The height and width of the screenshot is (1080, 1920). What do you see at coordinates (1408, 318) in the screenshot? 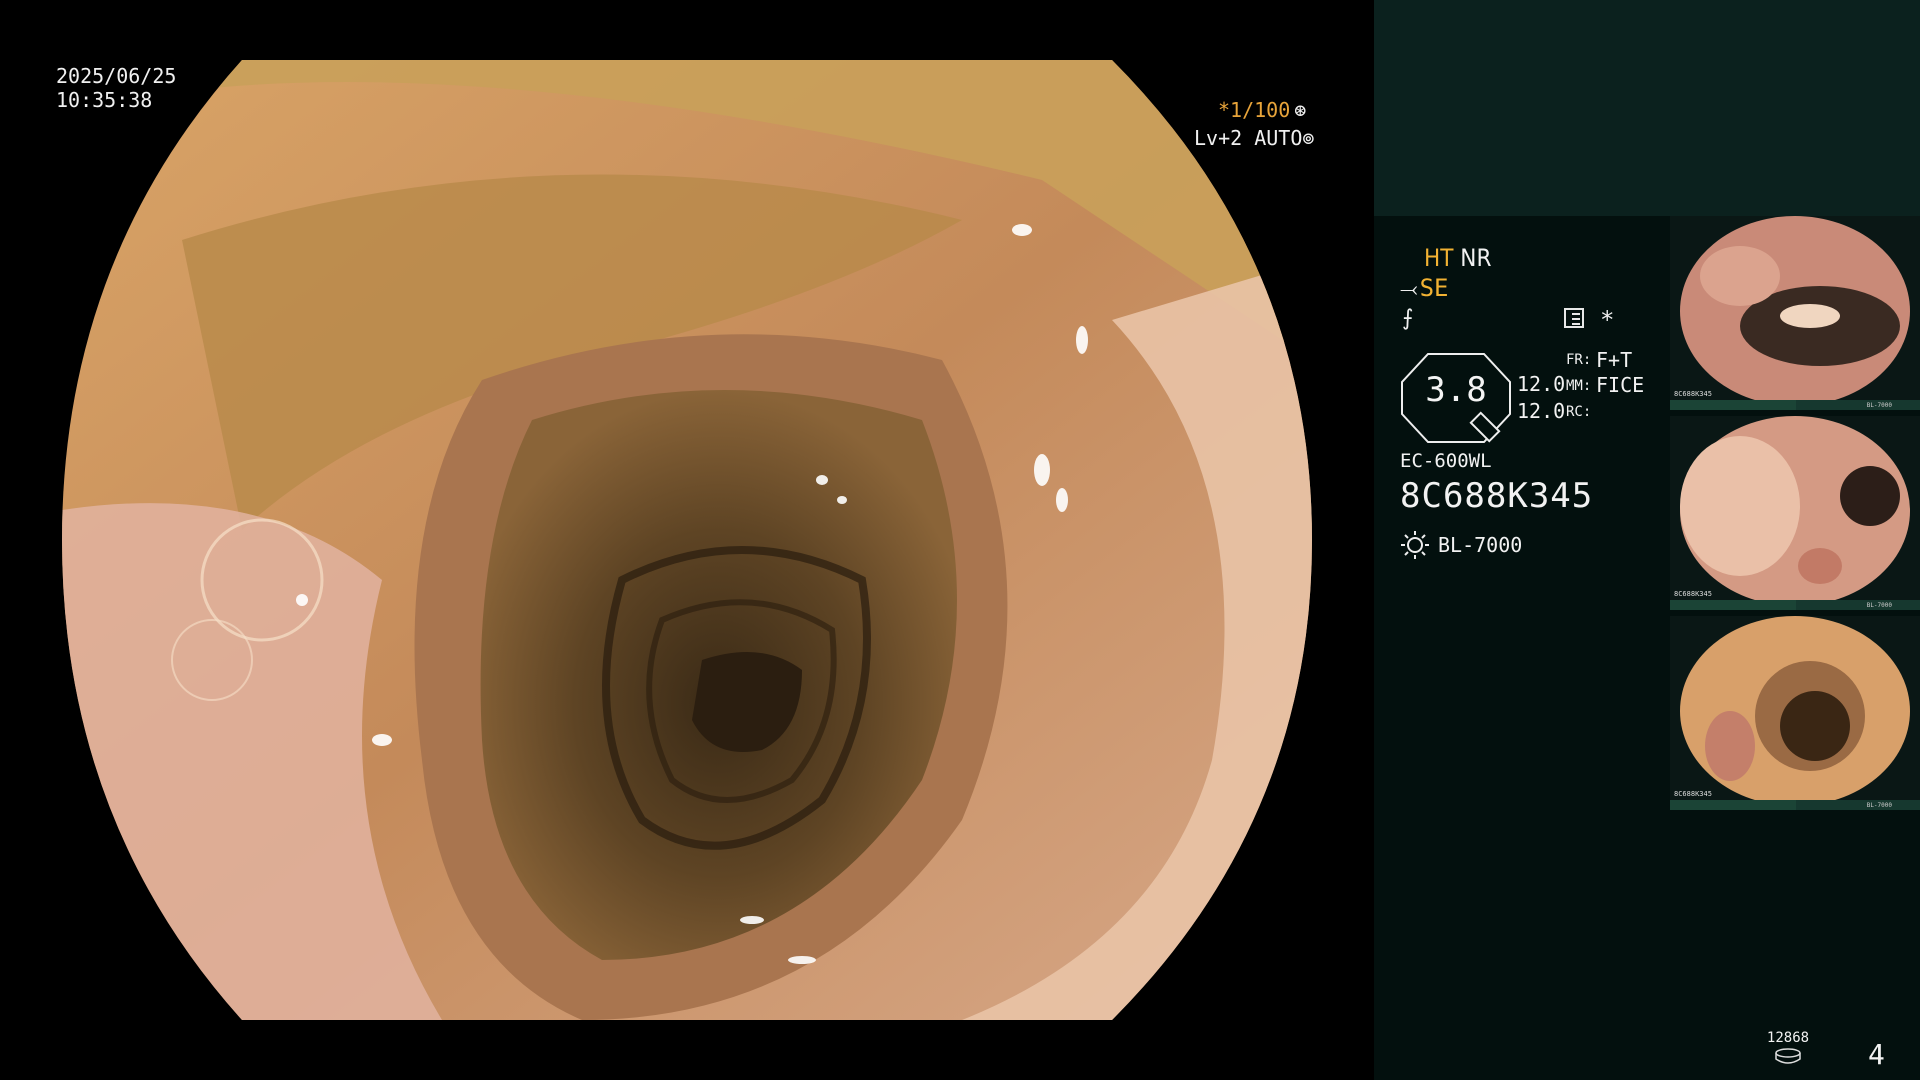
I see `structure-icon: ⨍` at bounding box center [1408, 318].